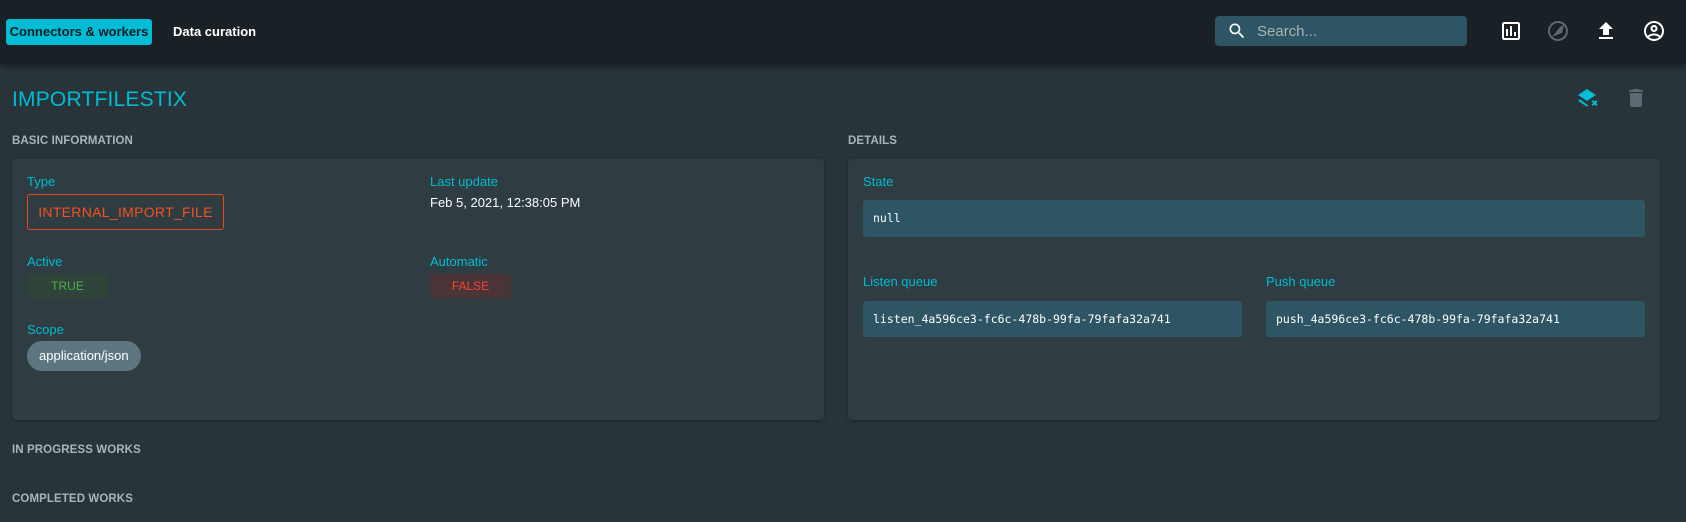 This screenshot has height=522, width=1686. I want to click on upload-icon, so click(1606, 31).